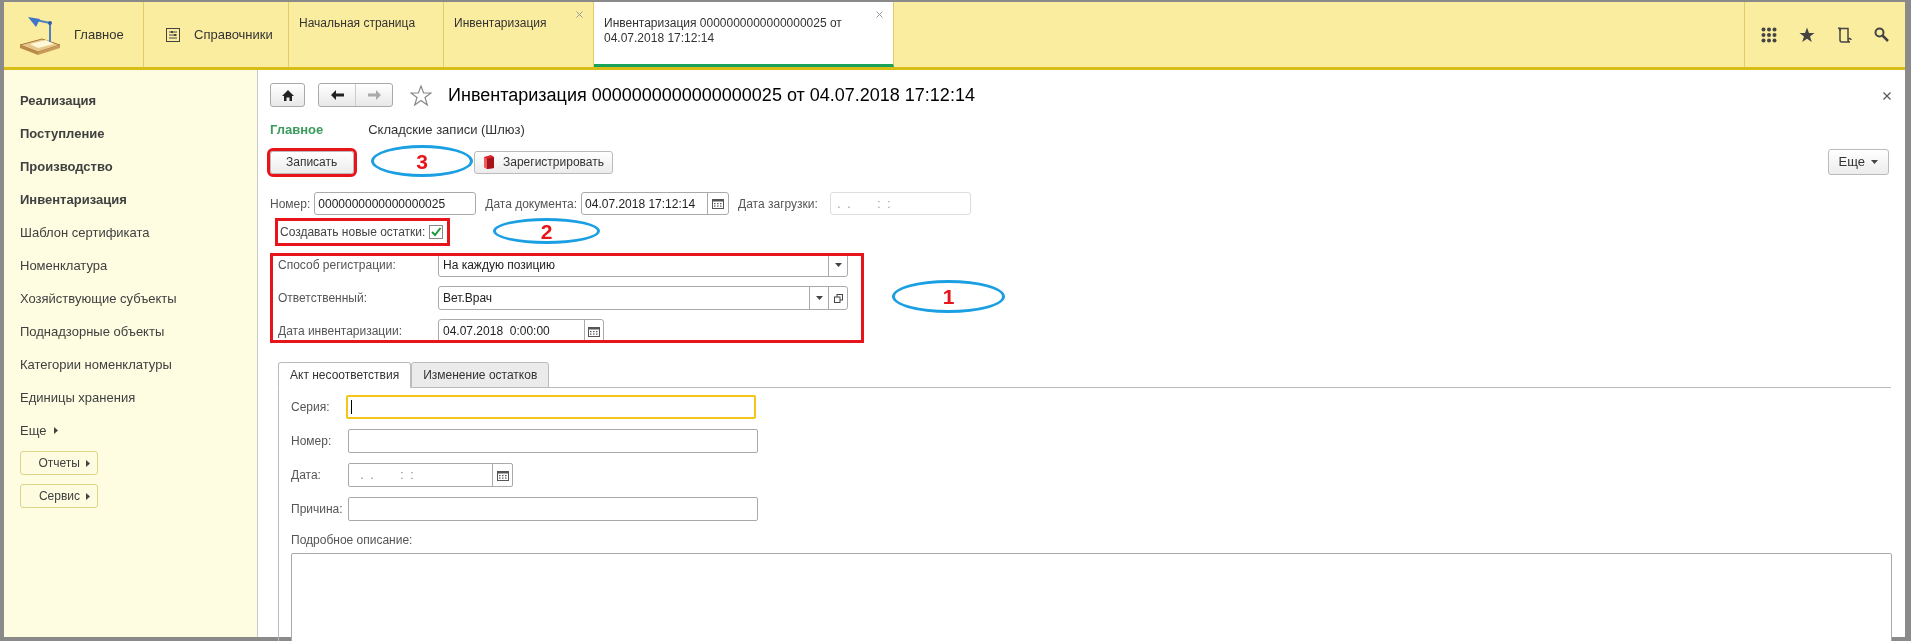  Describe the element at coordinates (337, 265) in the screenshot. I see `field-label: Способ регистрации:` at that location.